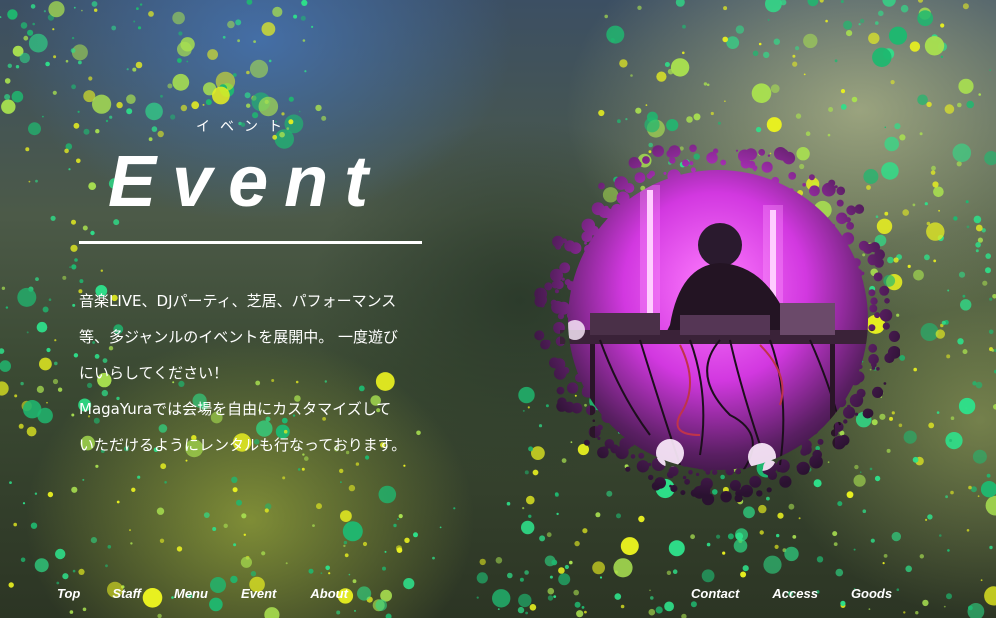 The image size is (996, 618). I want to click on main-nav-left: Top Staff Menu Event About, so click(202, 593).